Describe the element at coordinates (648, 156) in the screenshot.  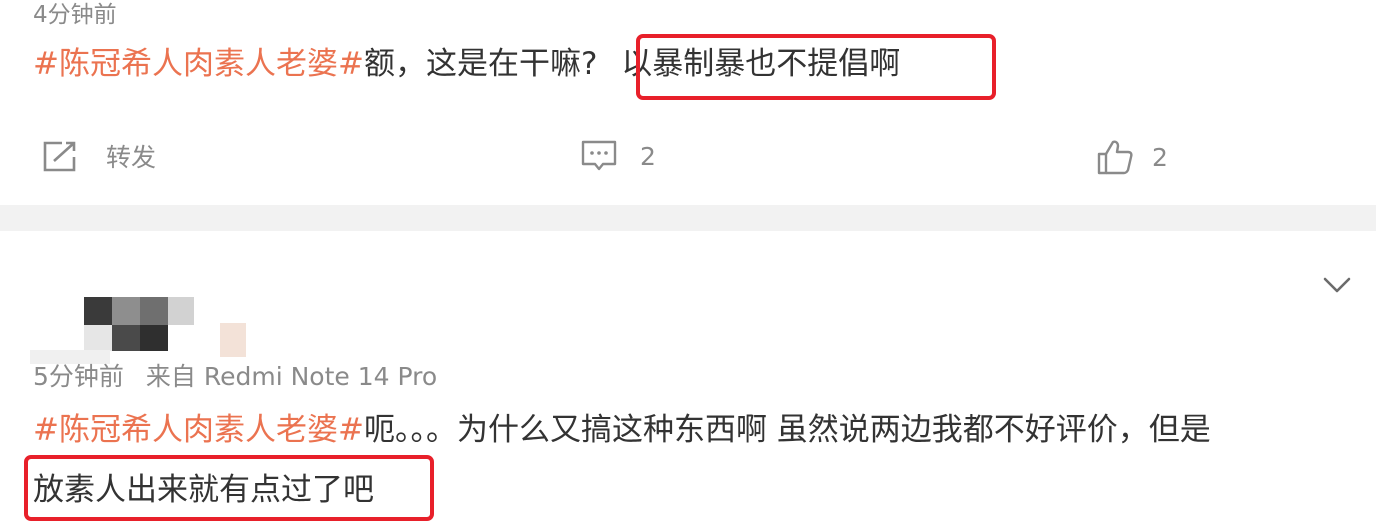
I see `comment-count: 2` at that location.